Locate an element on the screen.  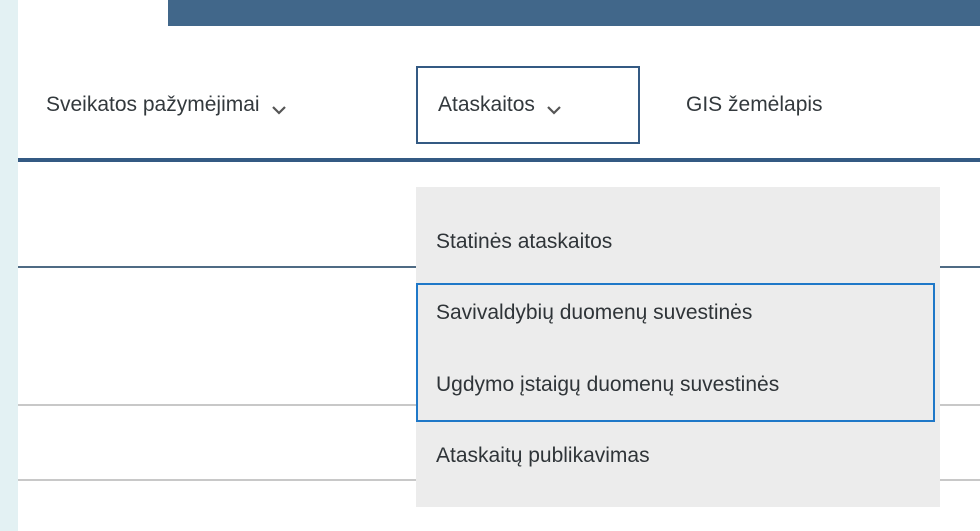
nav-item-sveikatos-pazymejimai: Sveikatos pažymėjimai is located at coordinates (167, 105).